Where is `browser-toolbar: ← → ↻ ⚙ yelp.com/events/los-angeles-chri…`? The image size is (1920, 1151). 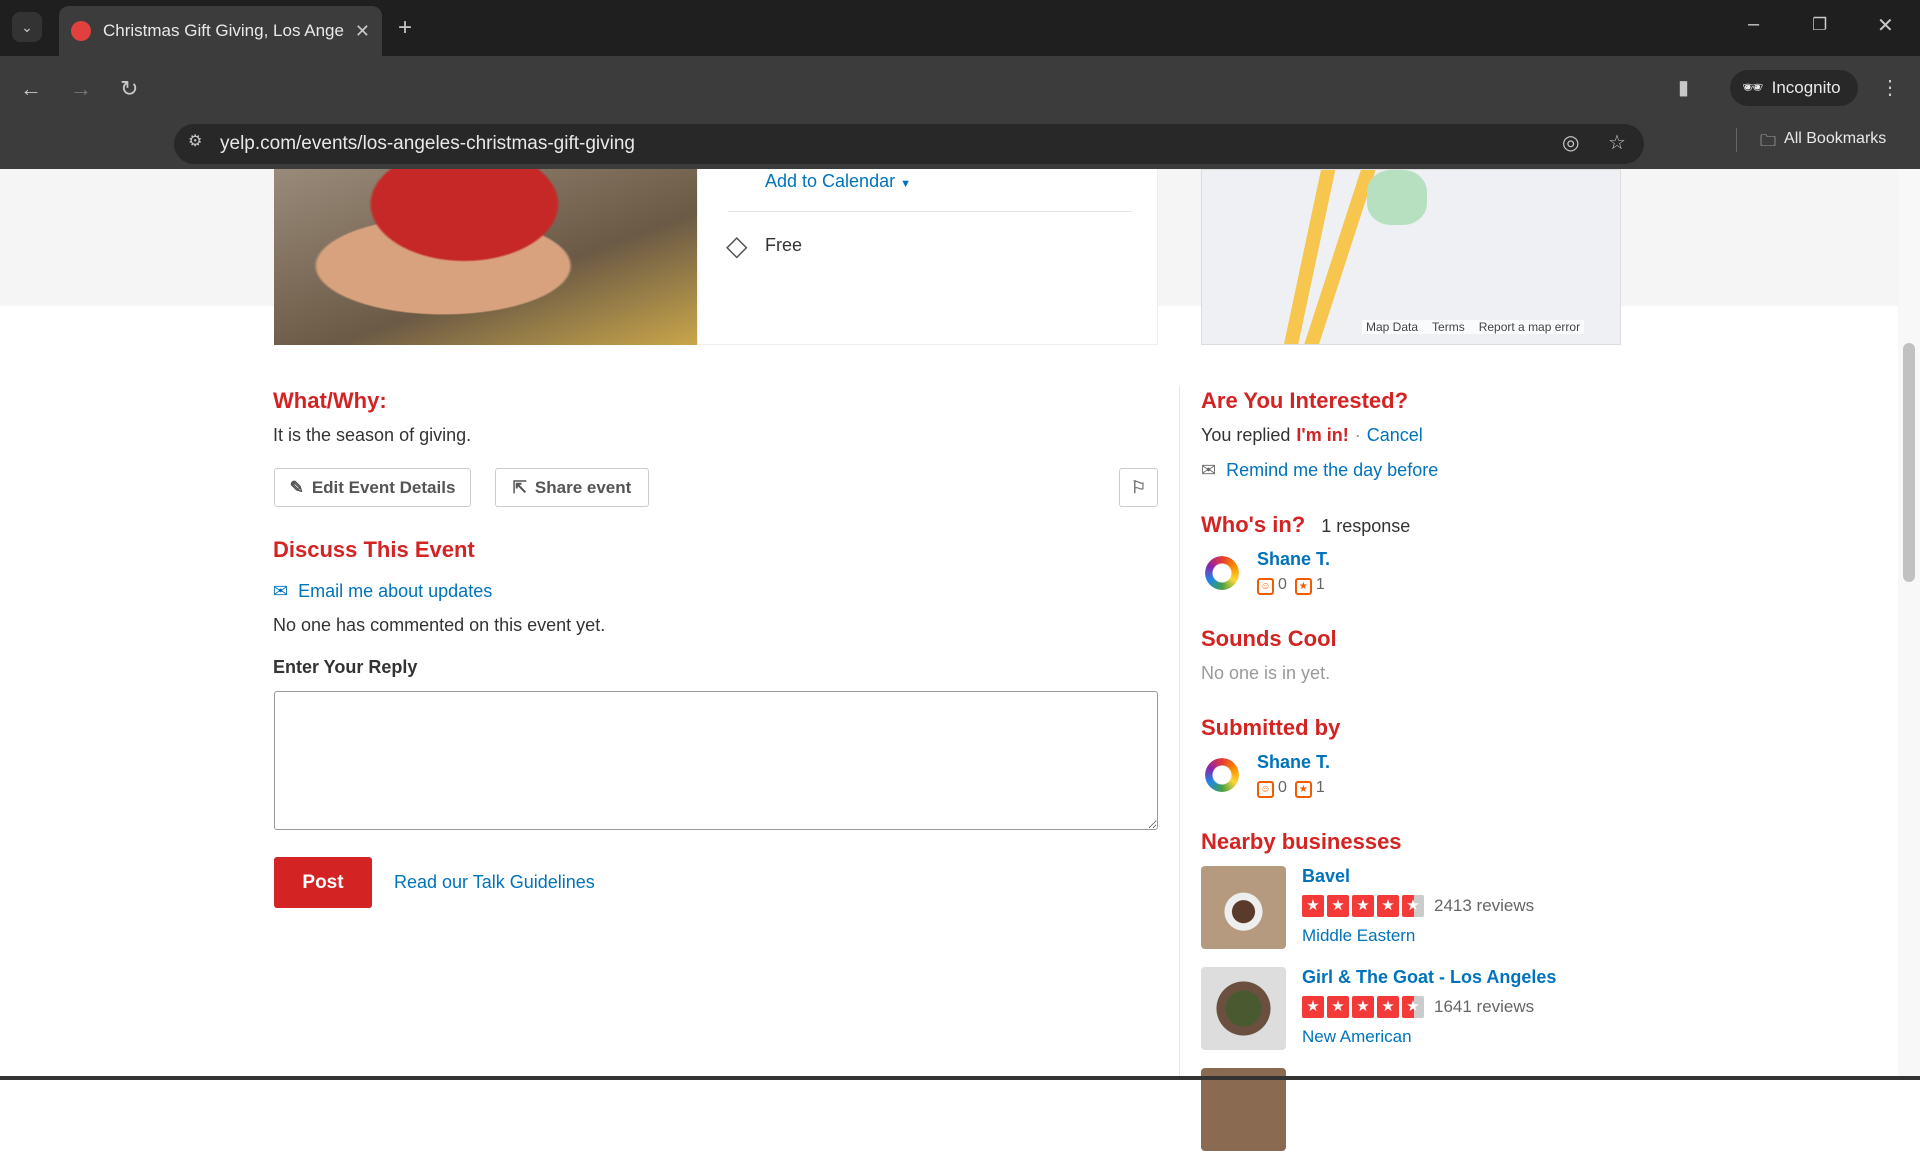 browser-toolbar: ← → ↻ ⚙ yelp.com/events/los-angeles-chri… is located at coordinates (960, 112).